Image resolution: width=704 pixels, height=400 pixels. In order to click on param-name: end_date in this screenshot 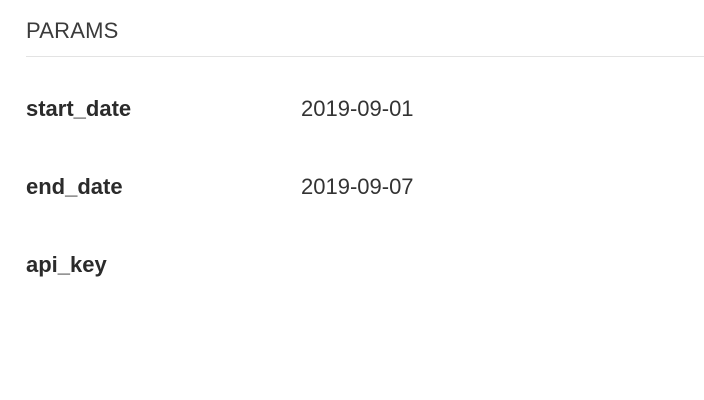, I will do `click(74, 186)`.